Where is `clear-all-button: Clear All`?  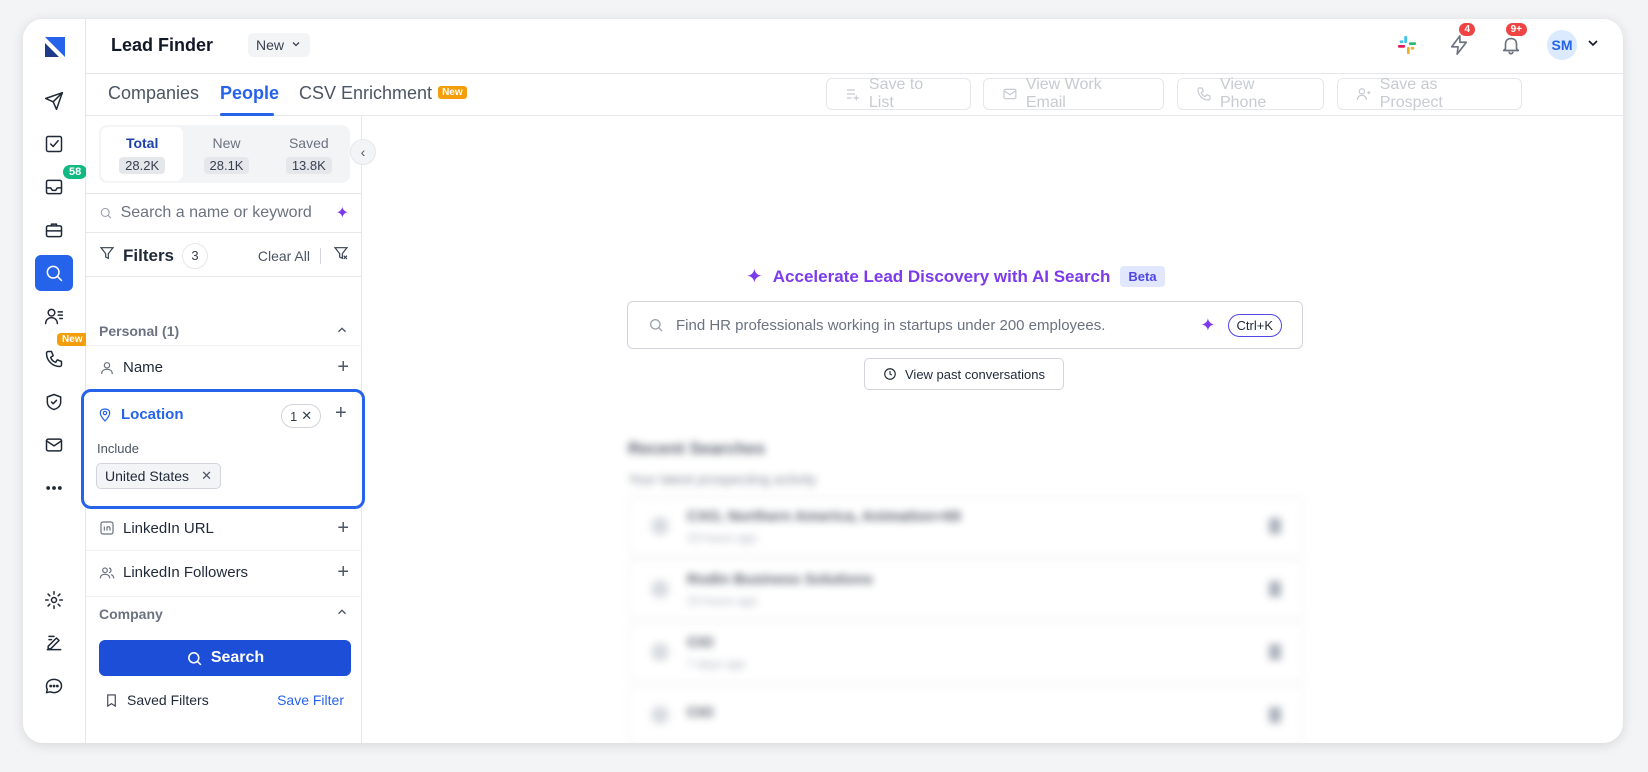 clear-all-button: Clear All is located at coordinates (289, 255).